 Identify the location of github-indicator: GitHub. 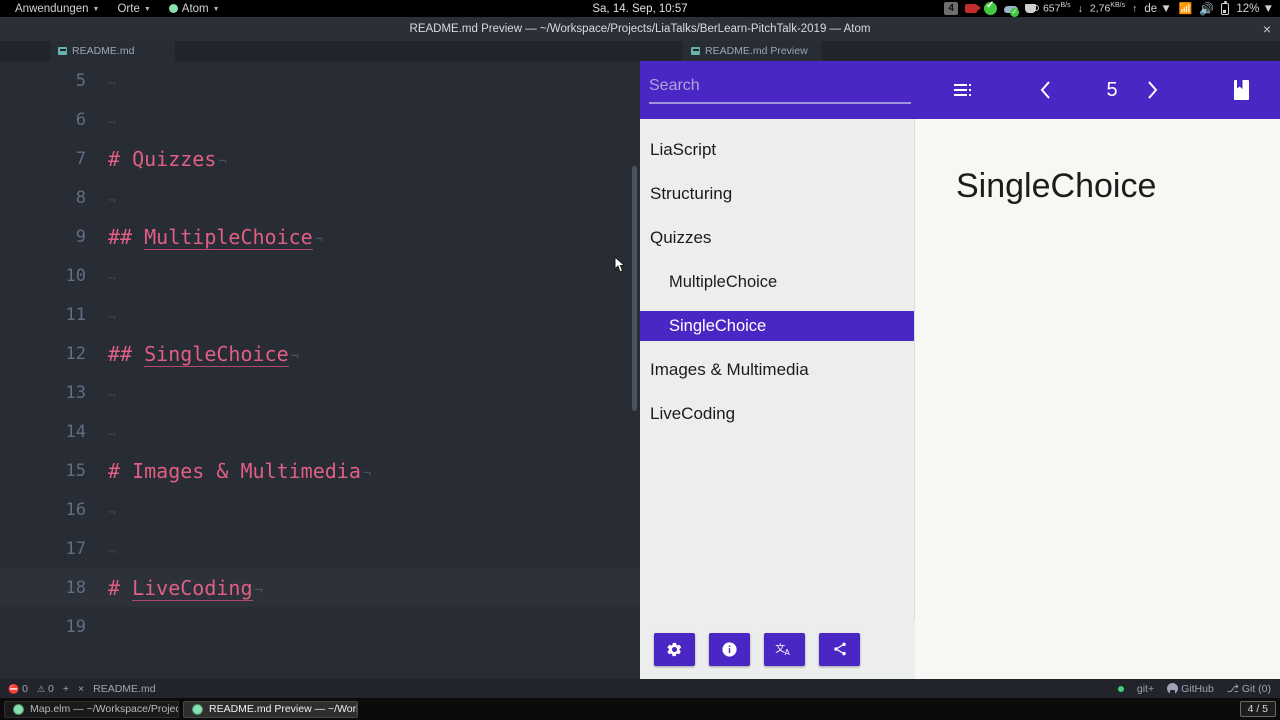
(1190, 689).